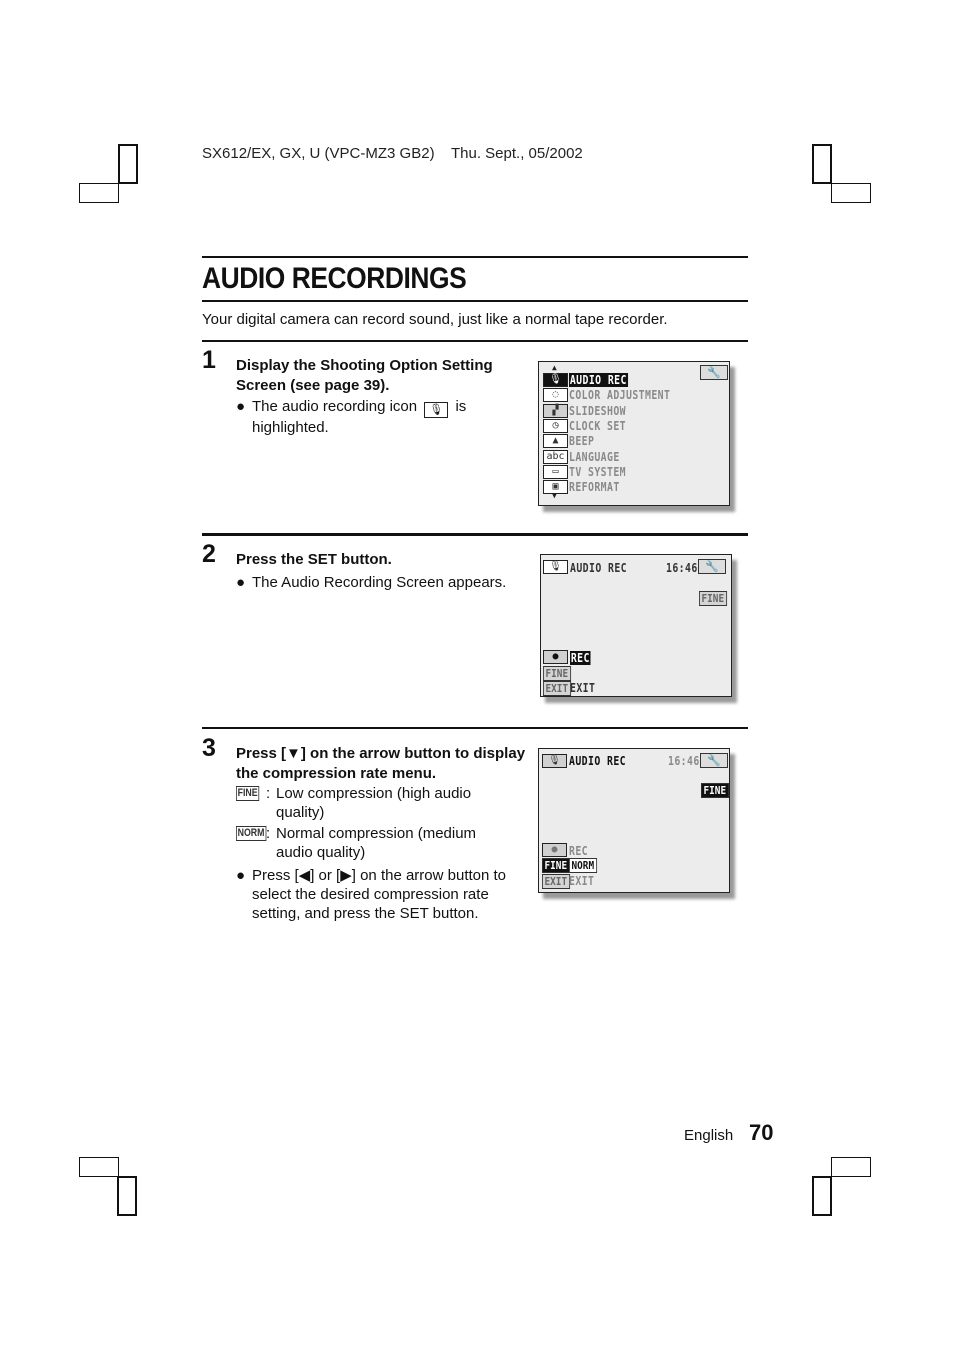 The image size is (954, 1352). What do you see at coordinates (371, 582) in the screenshot?
I see `step-2-bullet: ● The Audio Recording Screen appears.` at bounding box center [371, 582].